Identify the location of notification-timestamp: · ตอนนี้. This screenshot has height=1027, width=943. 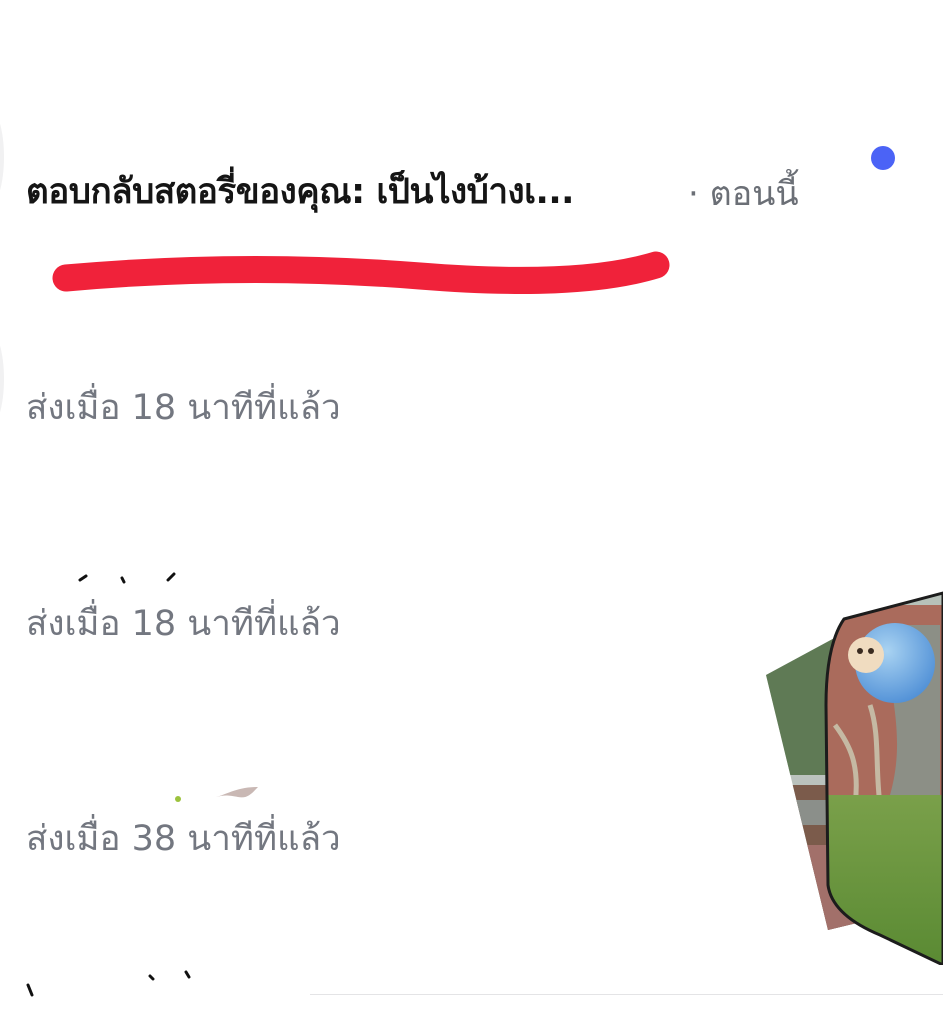
(743, 194).